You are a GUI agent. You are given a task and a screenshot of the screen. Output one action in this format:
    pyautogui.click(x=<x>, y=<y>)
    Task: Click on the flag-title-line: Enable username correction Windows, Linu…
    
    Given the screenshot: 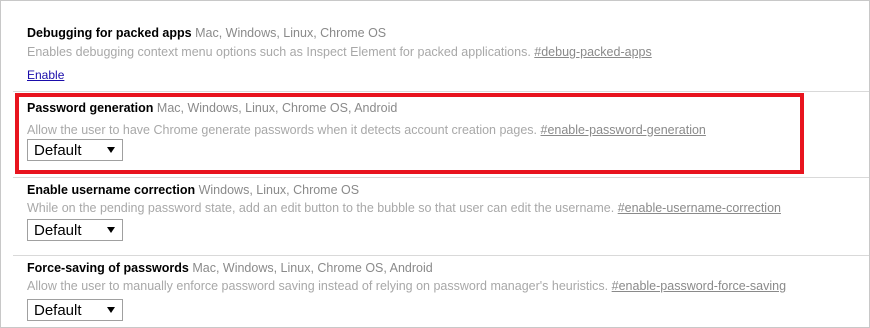 What is the action you would take?
    pyautogui.click(x=193, y=190)
    